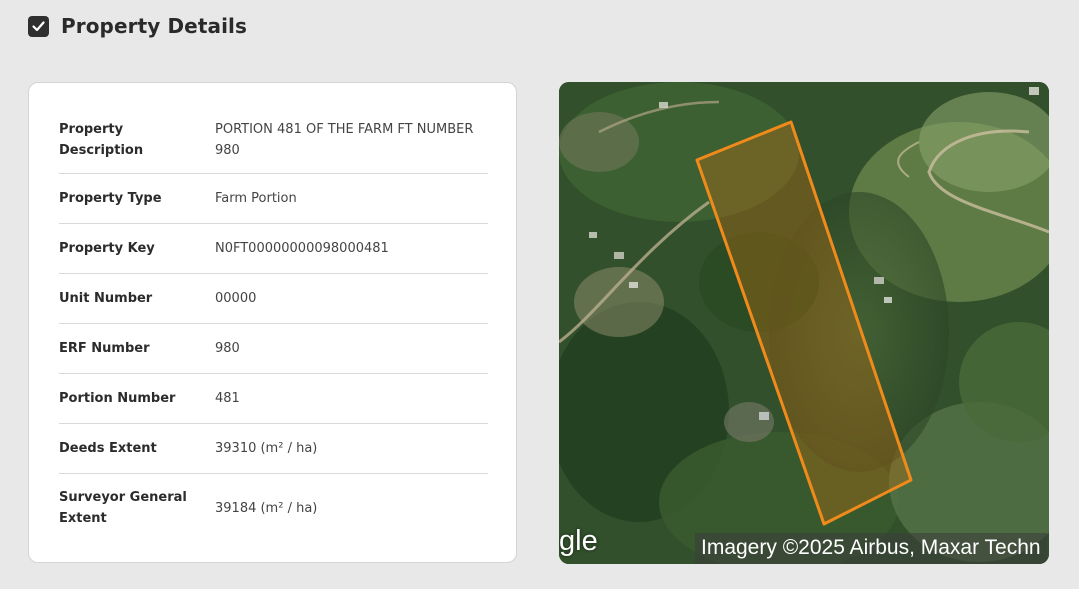 Image resolution: width=1079 pixels, height=589 pixels. What do you see at coordinates (227, 348) in the screenshot?
I see `detail-value: 980` at bounding box center [227, 348].